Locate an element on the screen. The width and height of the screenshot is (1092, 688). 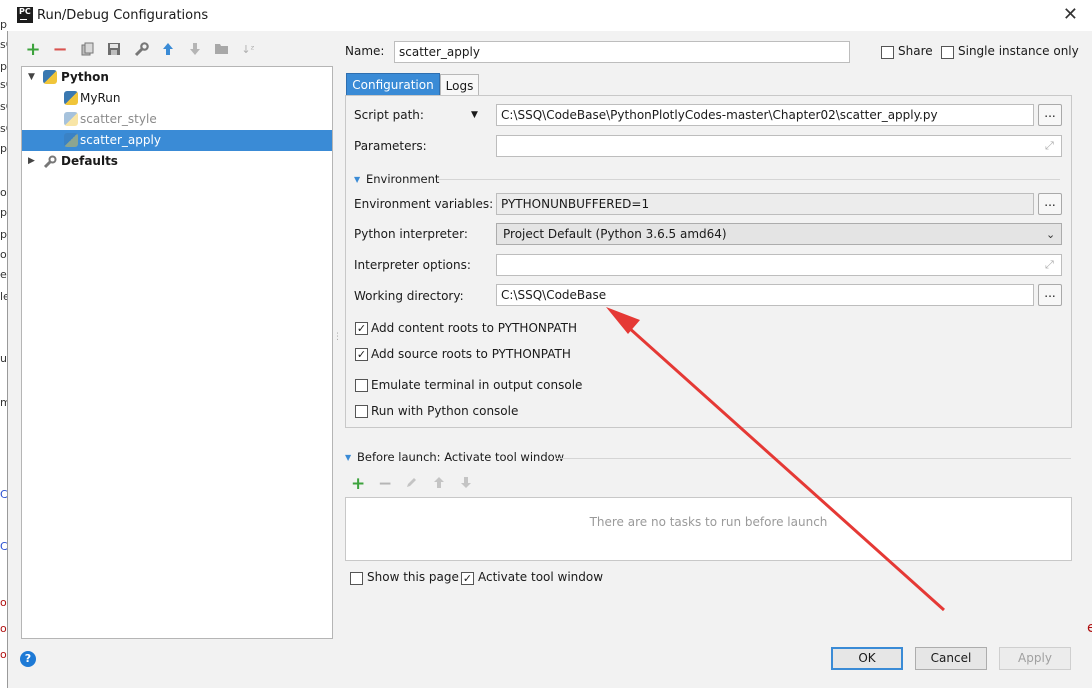
annotation-arrow is located at coordinates (776, 459).